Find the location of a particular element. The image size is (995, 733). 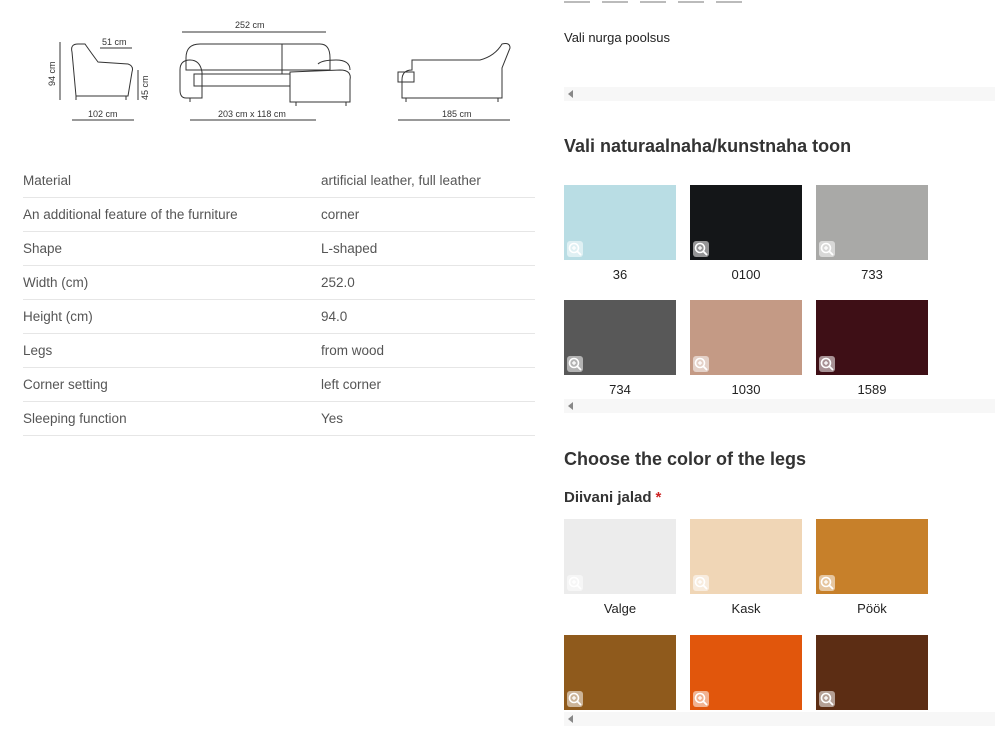

dim-footprint: 203 cm x 118 cm is located at coordinates (252, 114).